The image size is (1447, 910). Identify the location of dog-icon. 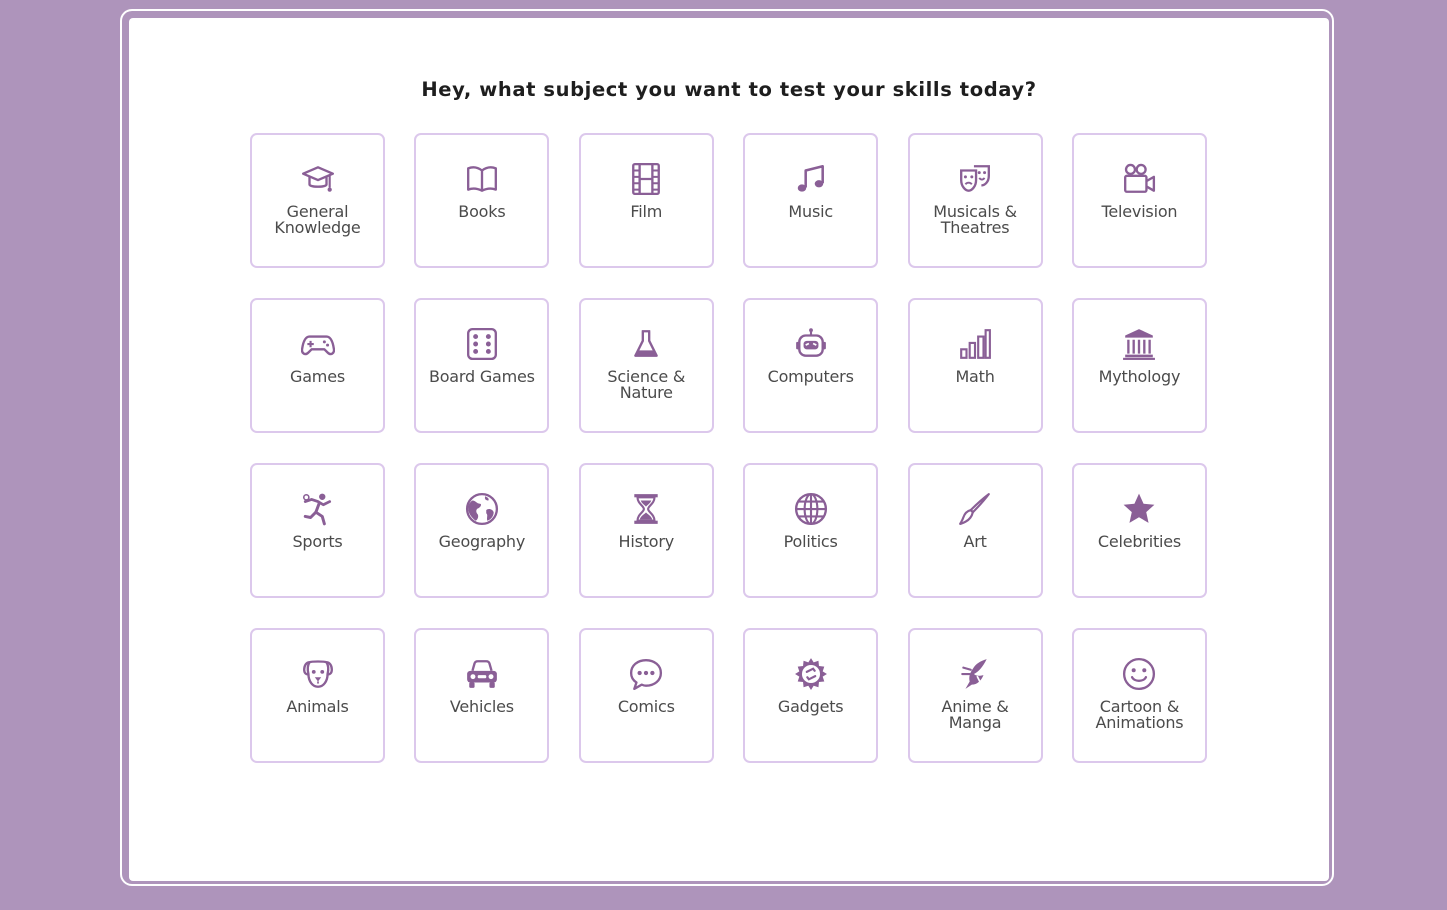
(318, 674).